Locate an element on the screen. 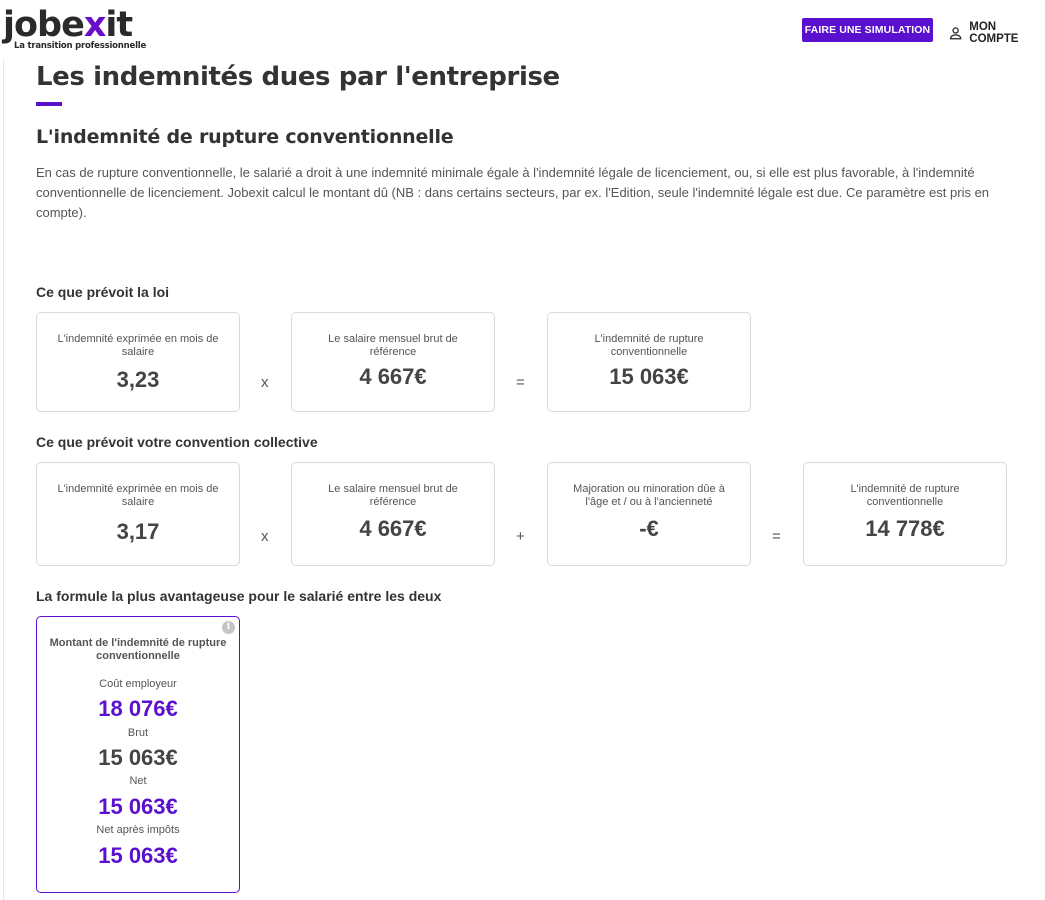 This screenshot has width=1045, height=900. convention-plus-operator: + is located at coordinates (520, 536).